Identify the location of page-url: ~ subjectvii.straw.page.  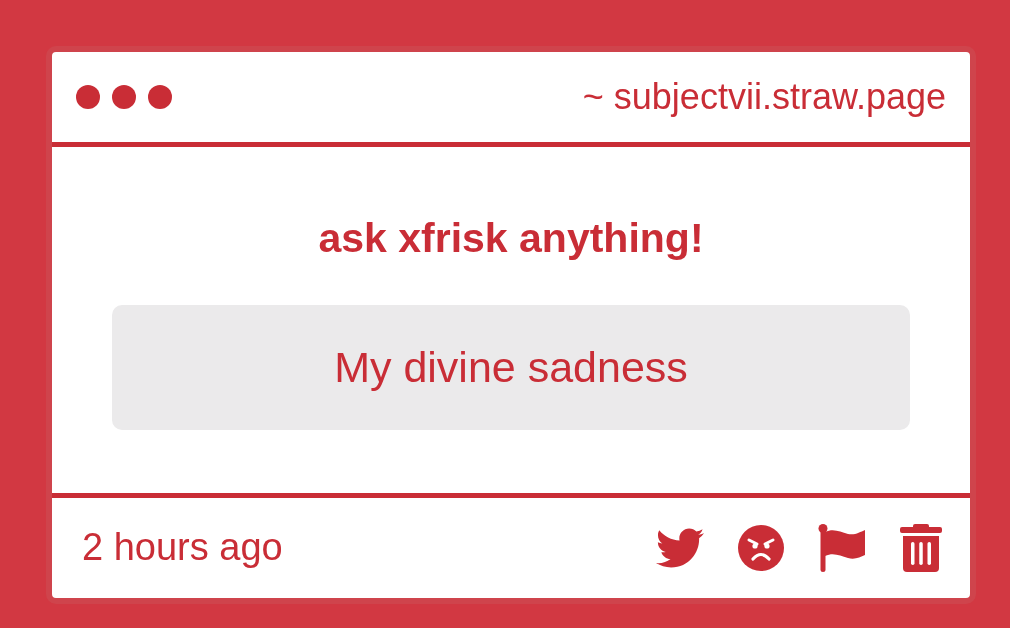
(764, 97).